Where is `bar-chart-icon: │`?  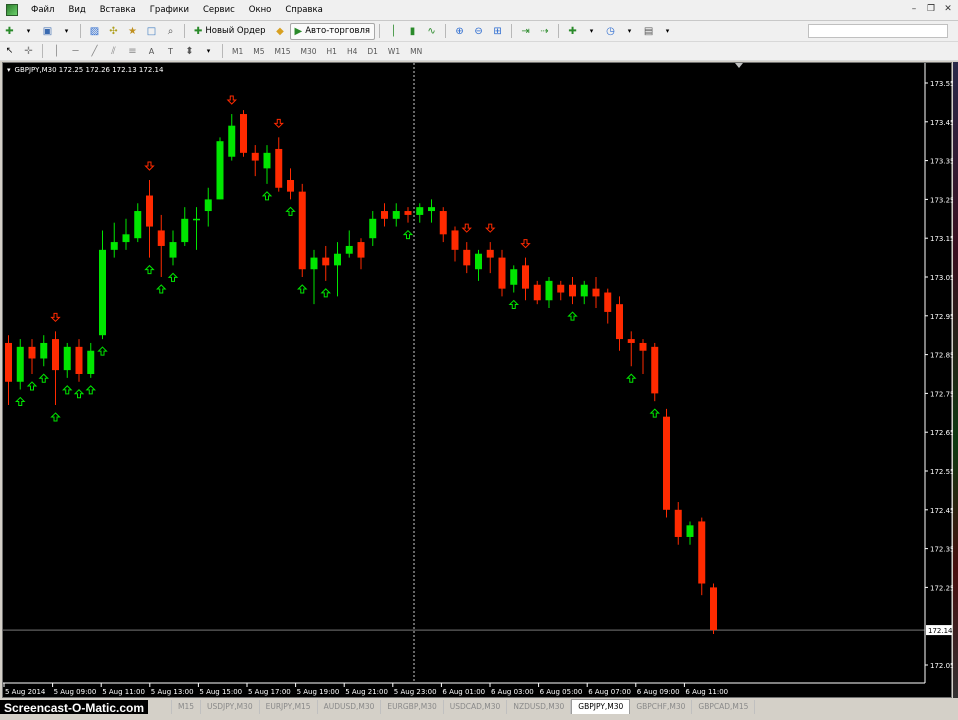
bar-chart-icon: │ is located at coordinates (393, 31).